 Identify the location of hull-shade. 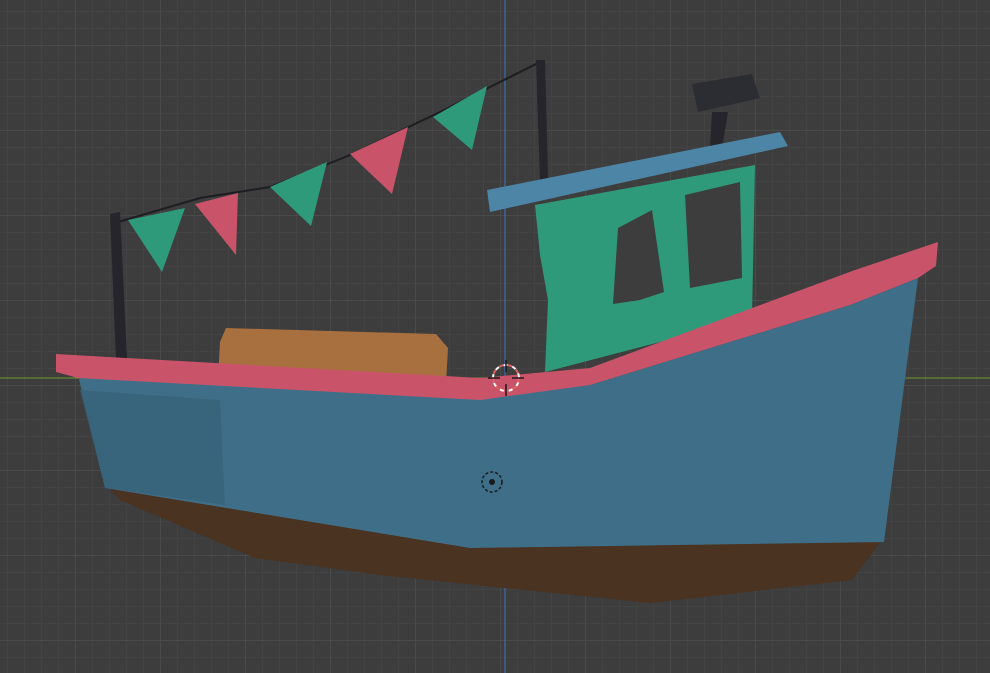
(152, 447).